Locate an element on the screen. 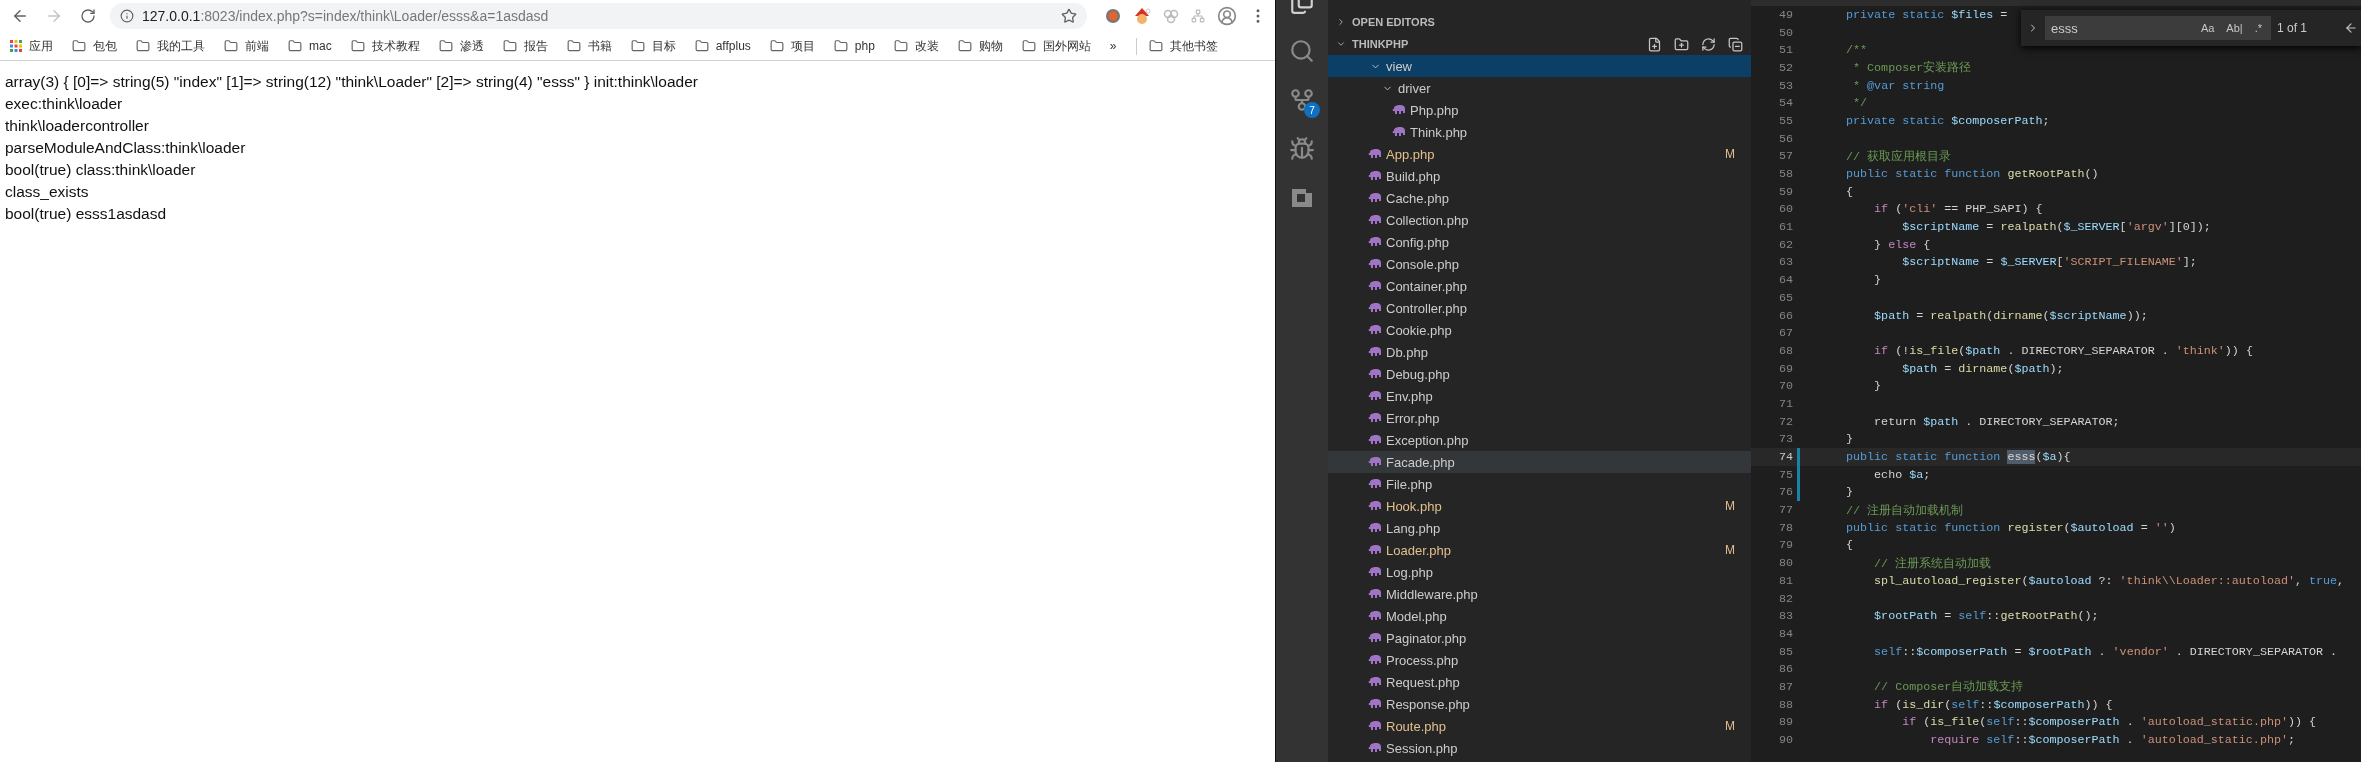 The width and height of the screenshot is (2361, 762). folder-item: view is located at coordinates (1539, 66).